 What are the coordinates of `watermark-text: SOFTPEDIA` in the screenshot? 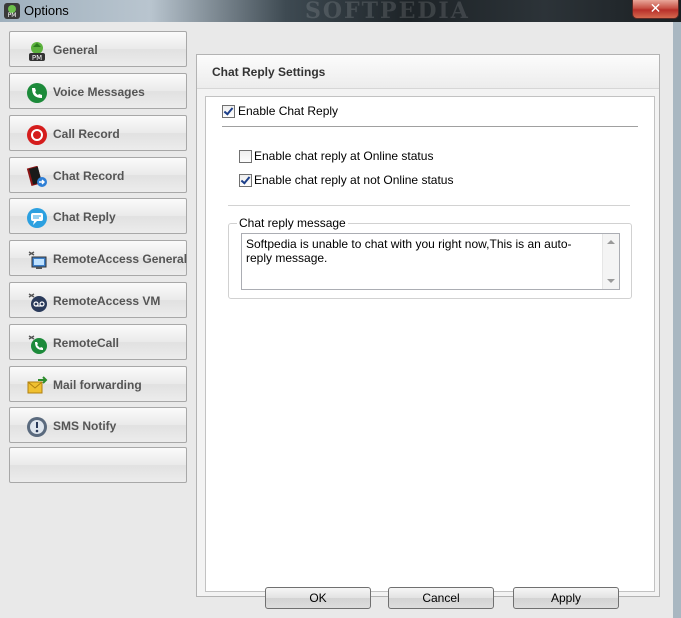 It's located at (387, 12).